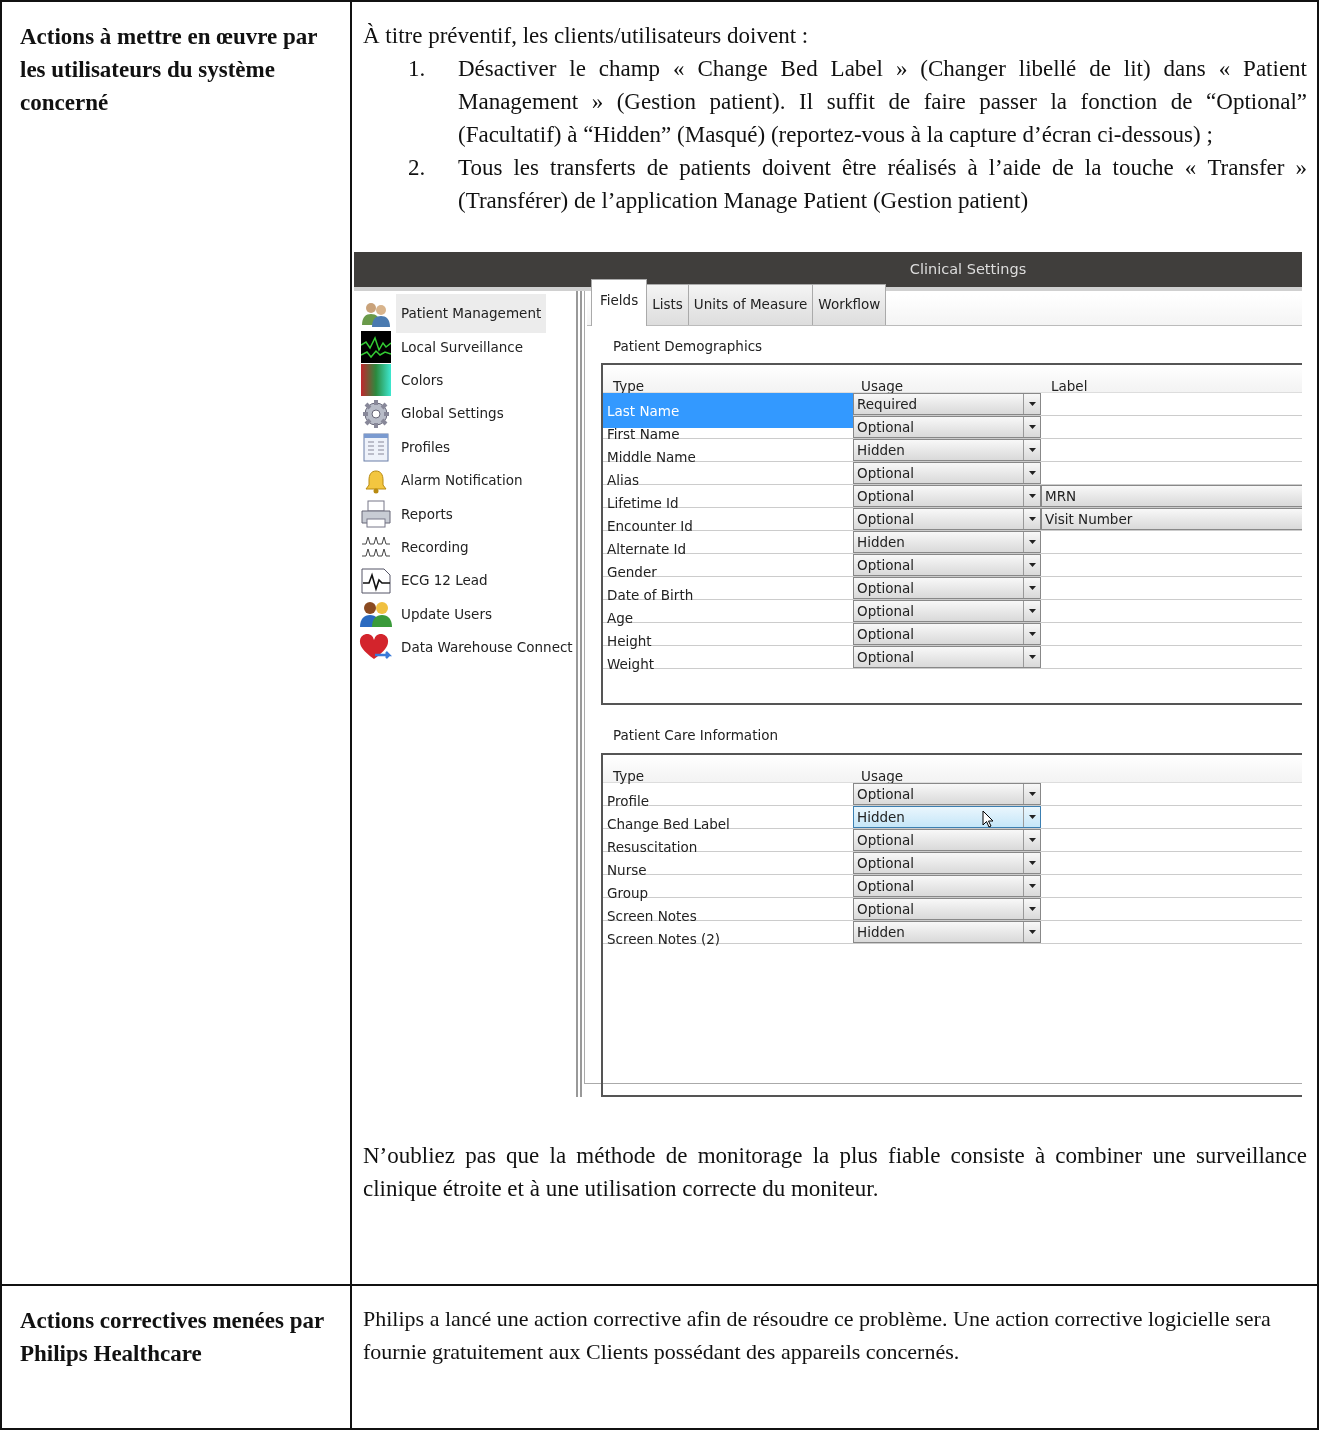 This screenshot has width=1319, height=1452. Describe the element at coordinates (376, 347) in the screenshot. I see `waveform-icon` at that location.